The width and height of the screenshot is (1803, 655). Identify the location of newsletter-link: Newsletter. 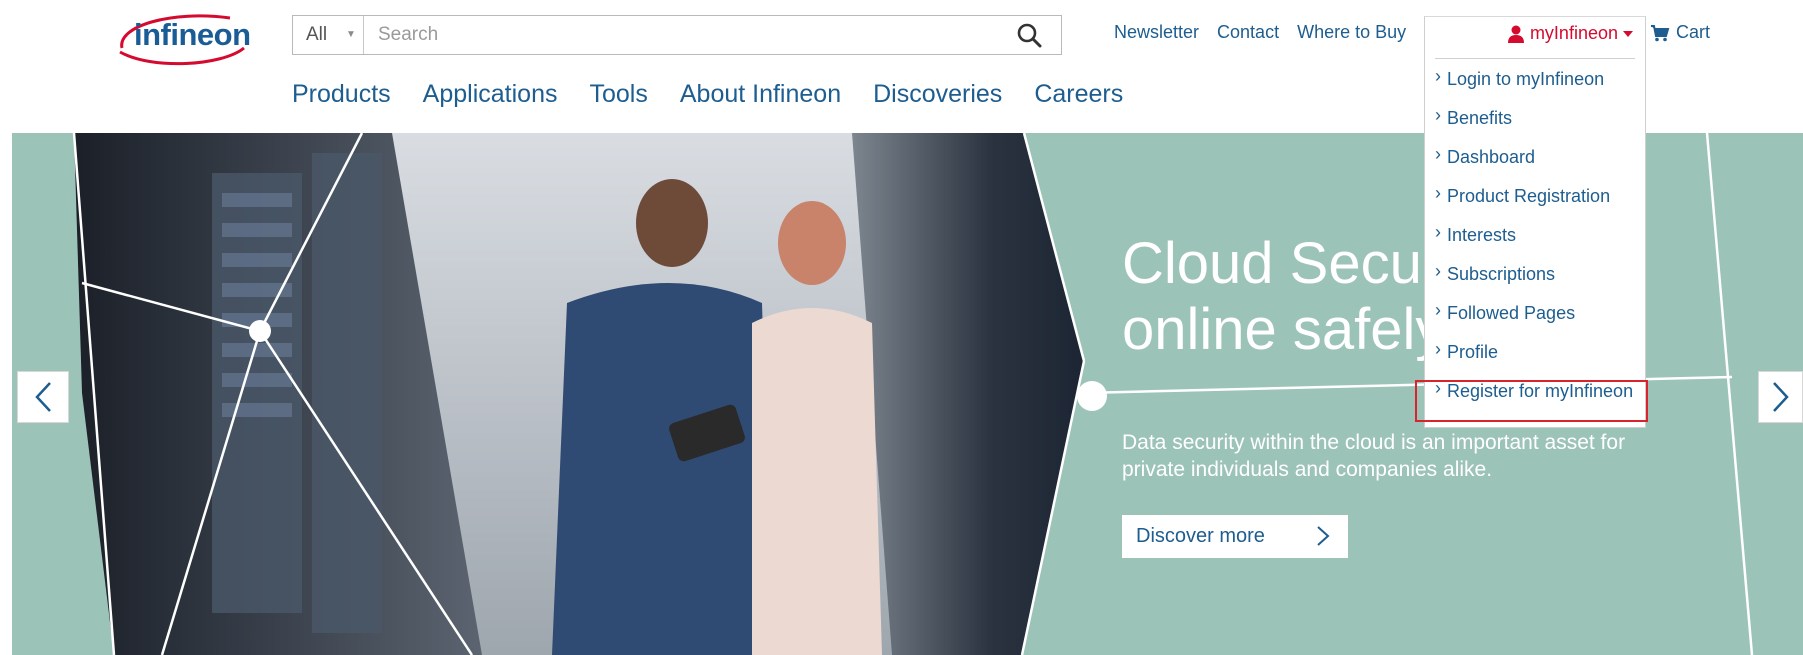
(1156, 32).